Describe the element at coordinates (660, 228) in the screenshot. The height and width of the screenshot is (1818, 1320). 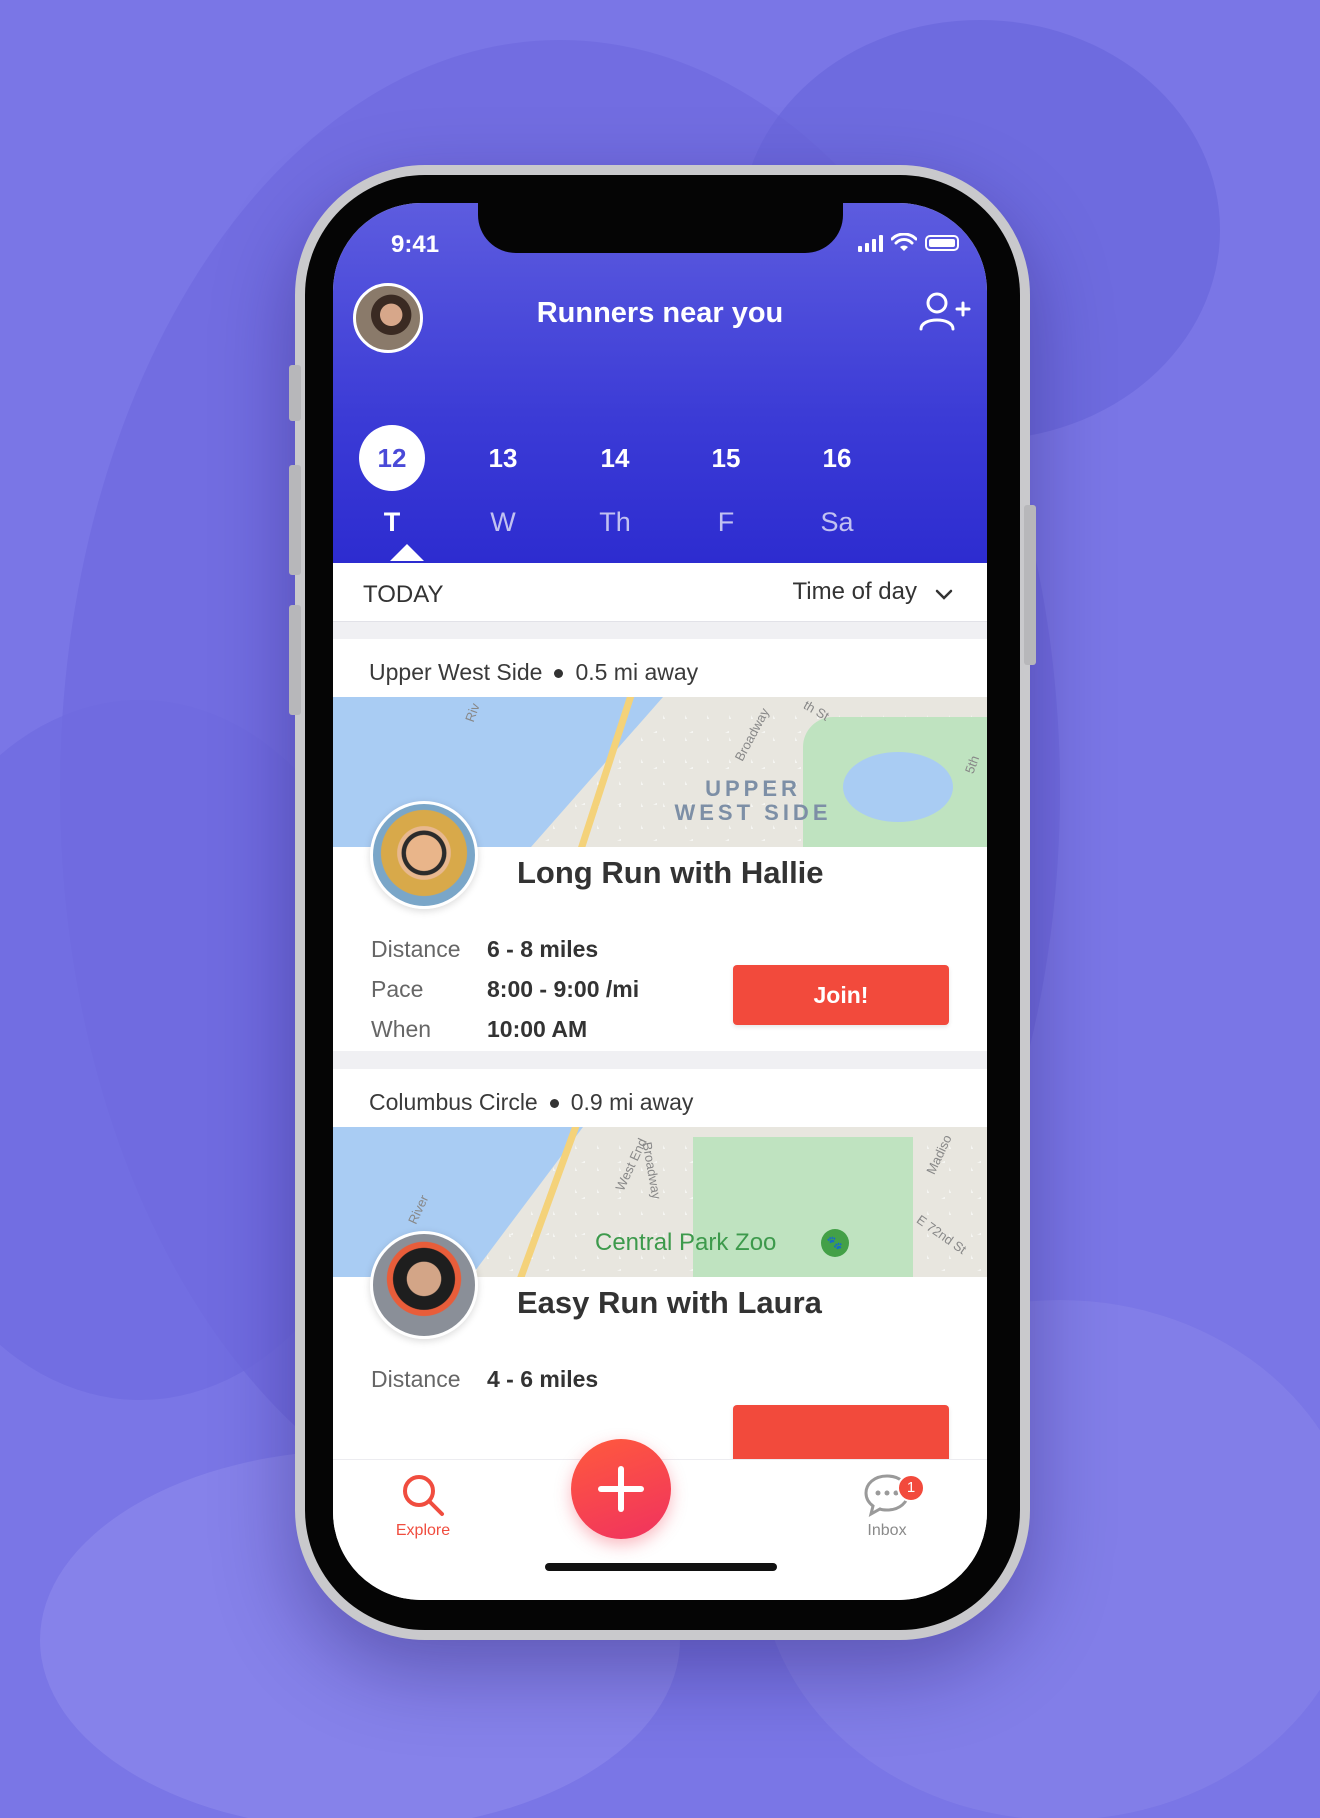
I see `notch` at that location.